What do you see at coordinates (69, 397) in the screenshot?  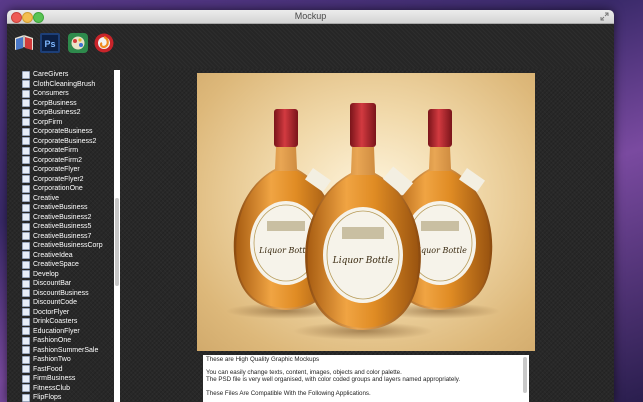 I see `list-item: FlipFlops` at bounding box center [69, 397].